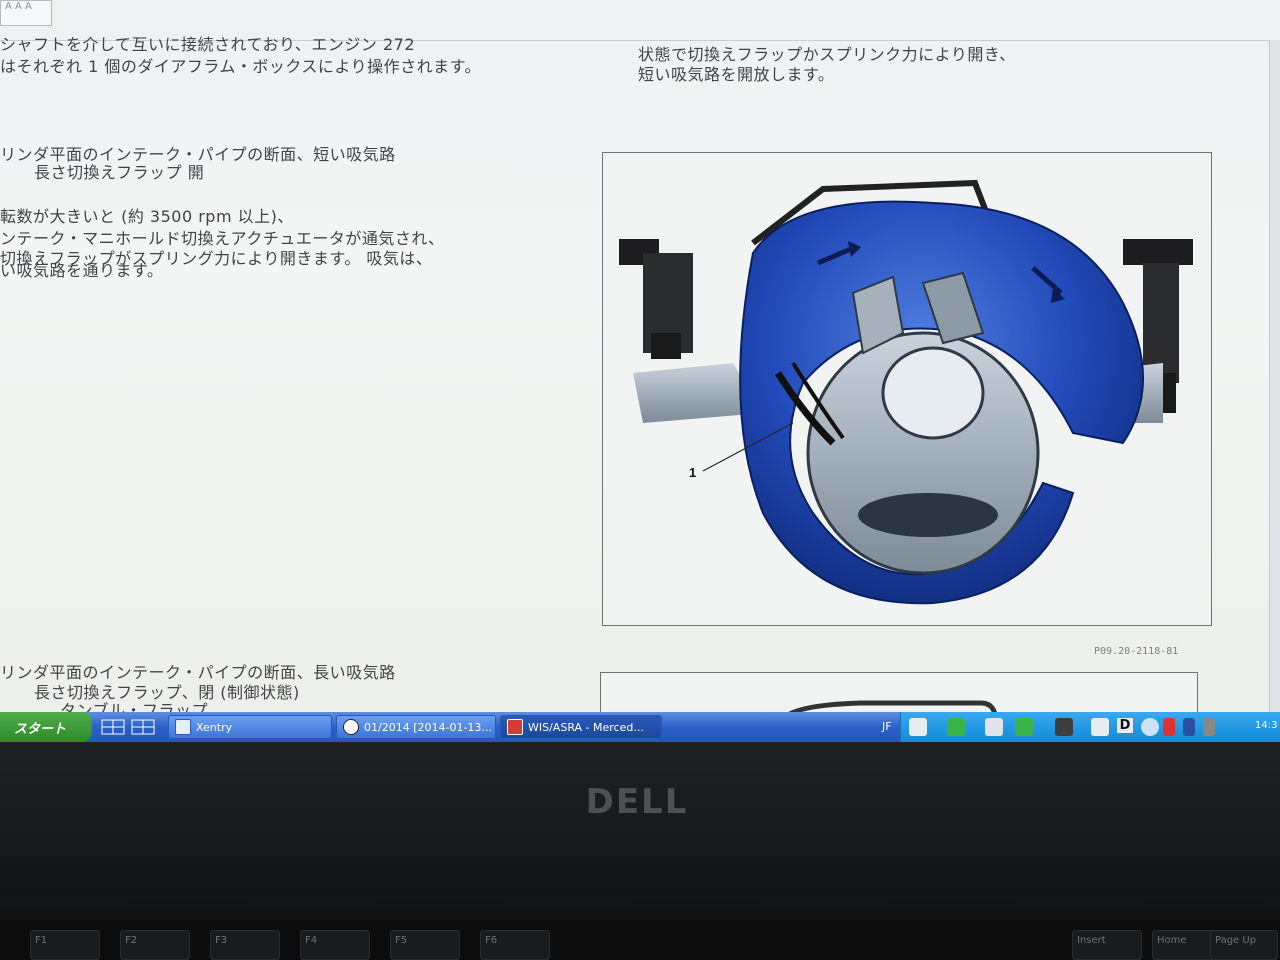 This screenshot has width=1280, height=960. What do you see at coordinates (918, 727) in the screenshot?
I see `tray-app-icon` at bounding box center [918, 727].